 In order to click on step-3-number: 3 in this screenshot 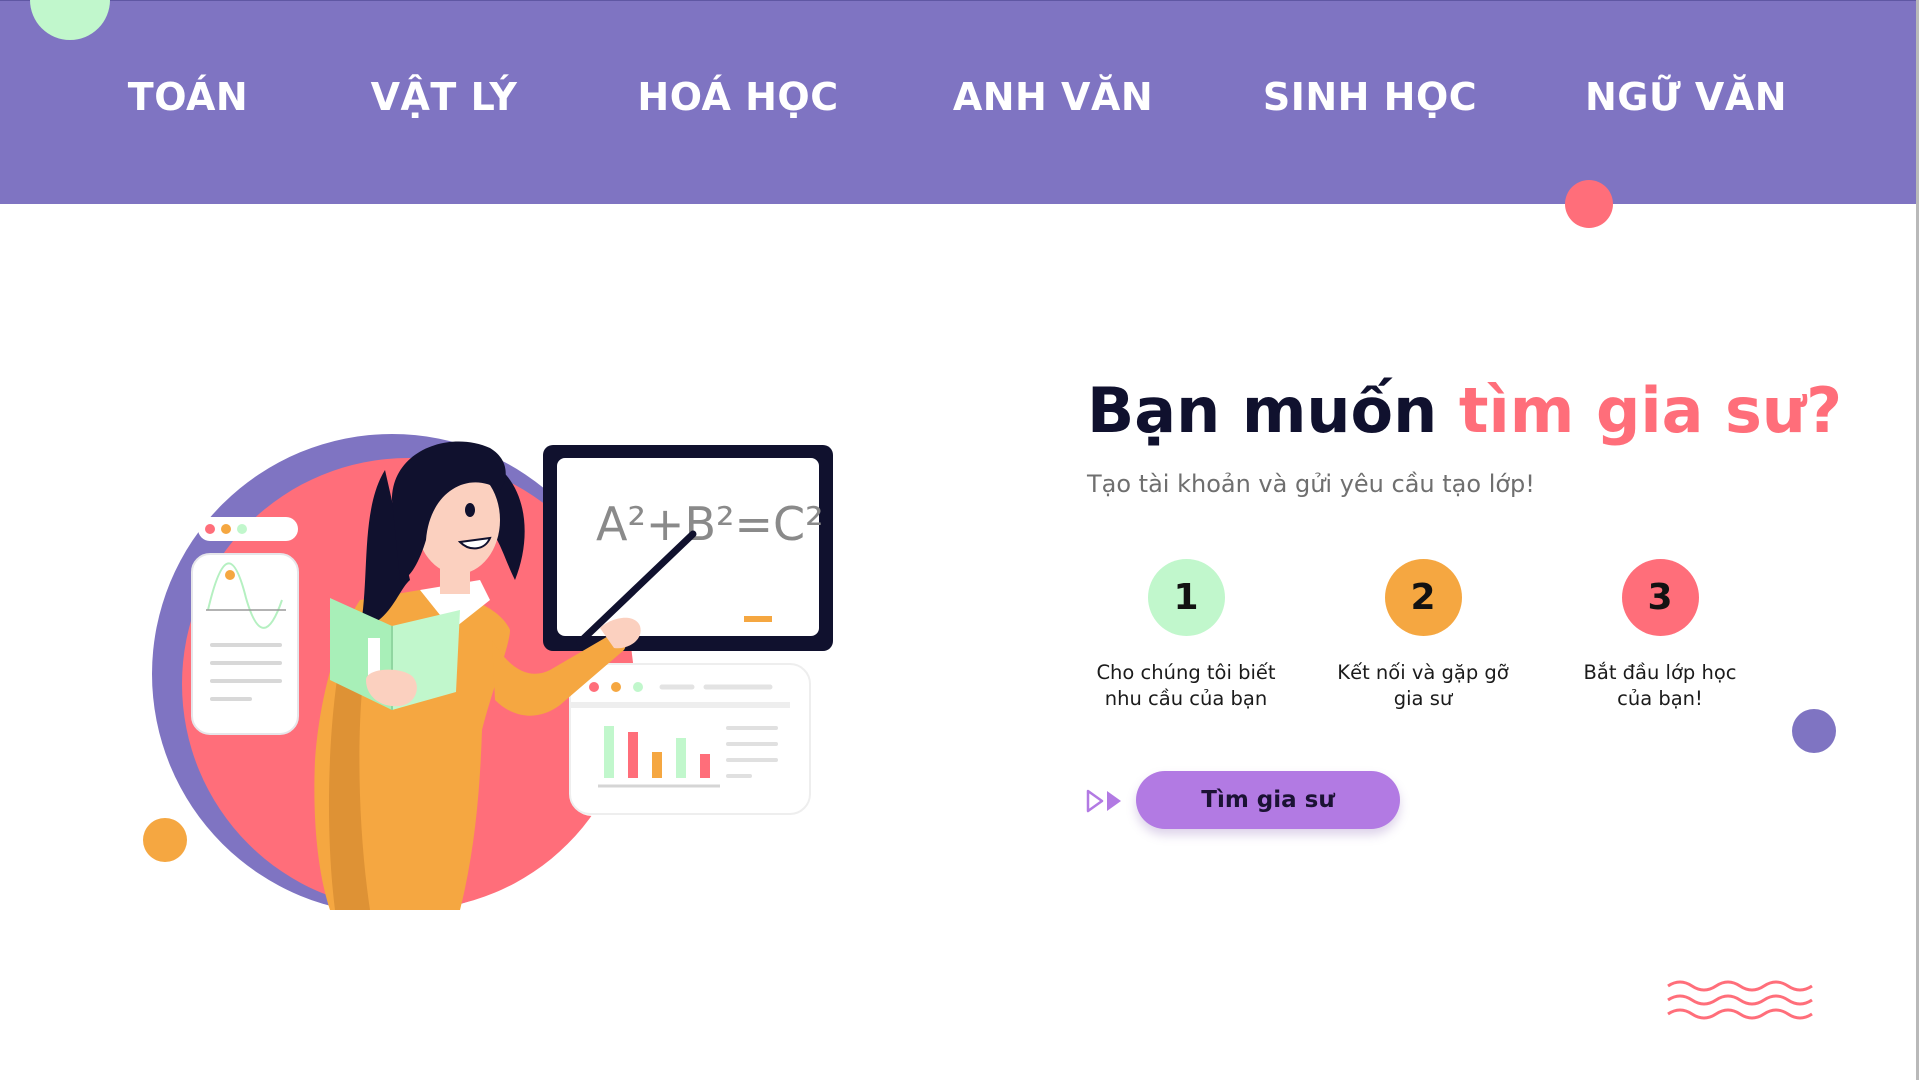, I will do `click(1660, 597)`.